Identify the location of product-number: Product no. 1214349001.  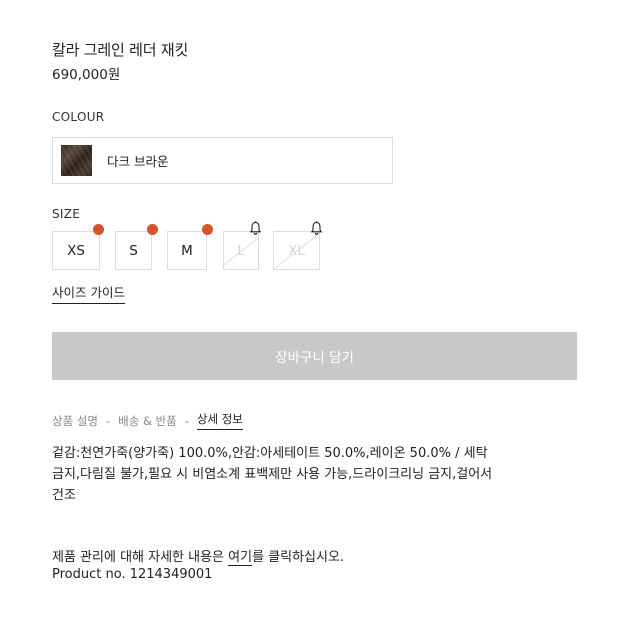
(132, 574).